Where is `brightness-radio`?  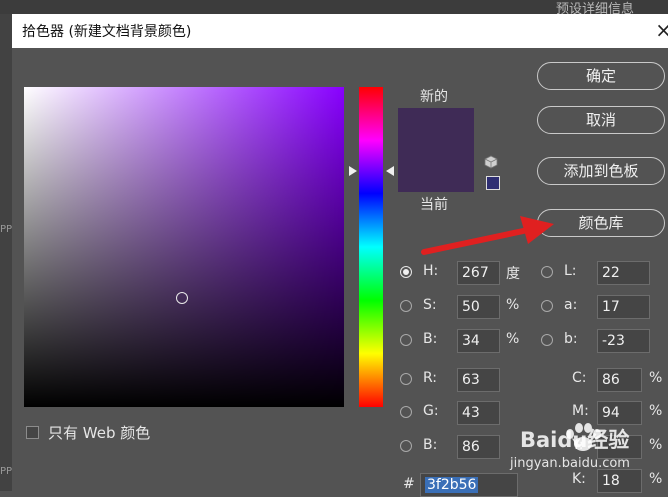 brightness-radio is located at coordinates (406, 340).